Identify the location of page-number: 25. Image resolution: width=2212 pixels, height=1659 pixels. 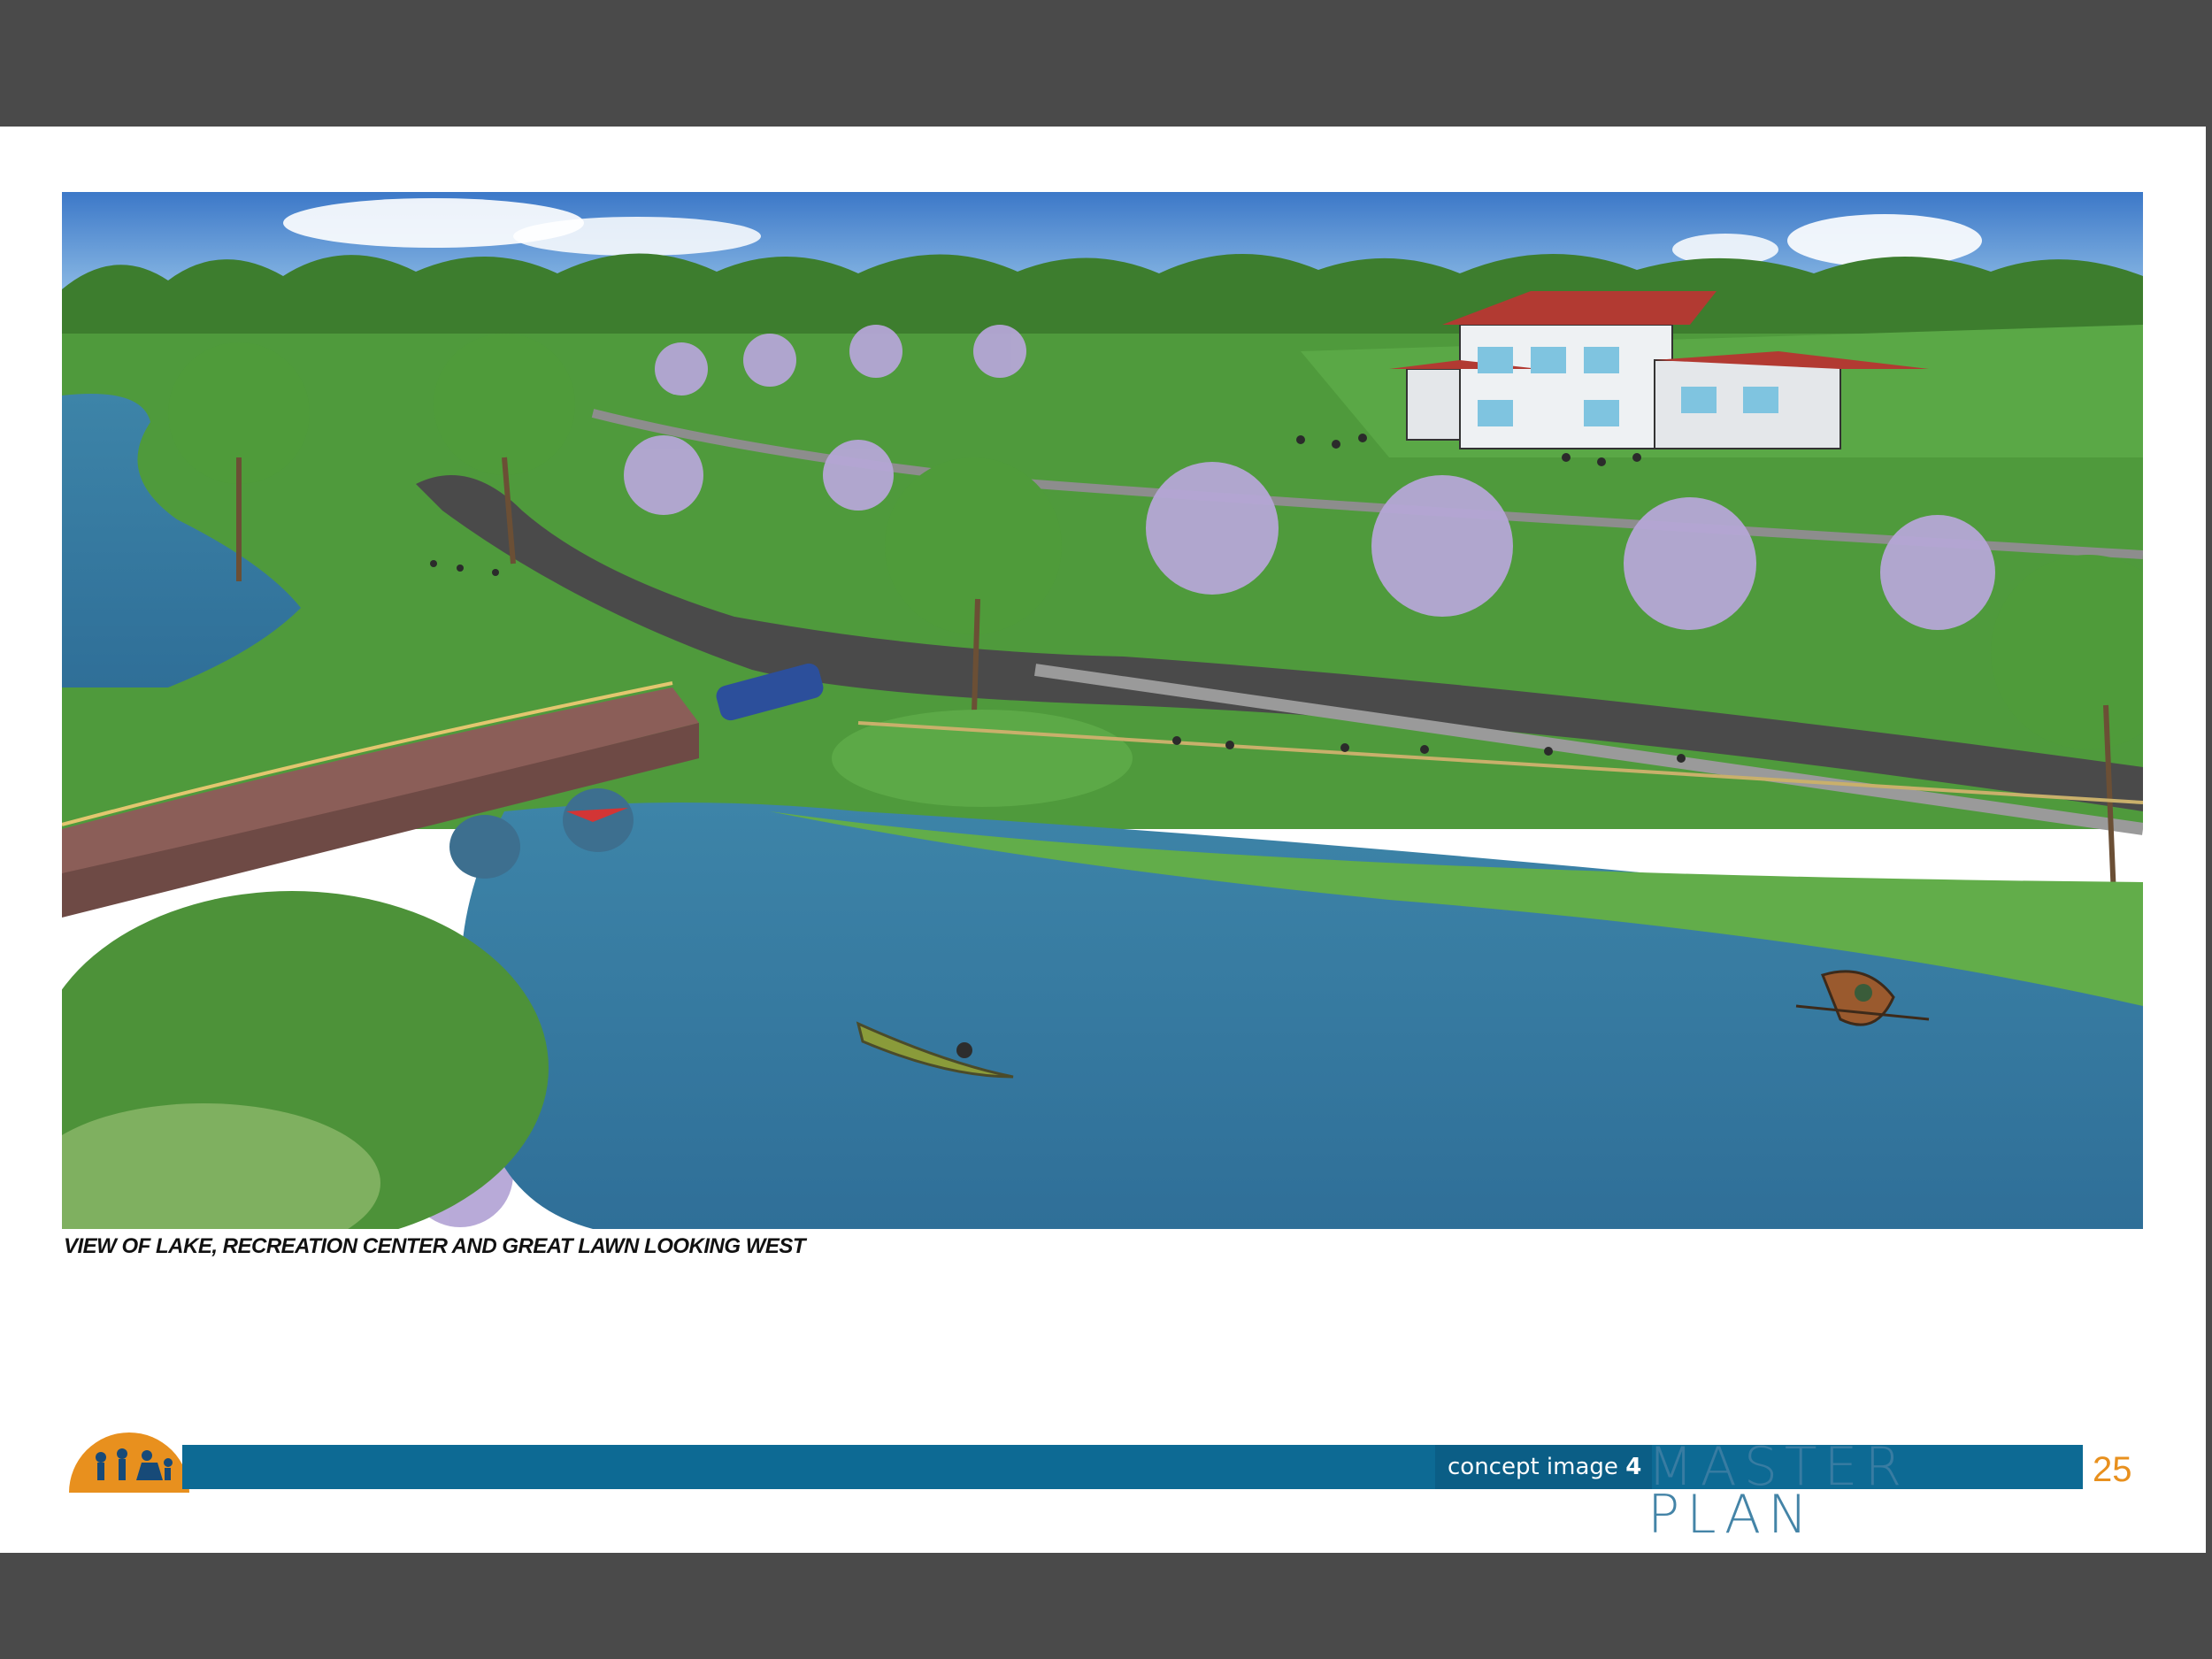
(2113, 1470).